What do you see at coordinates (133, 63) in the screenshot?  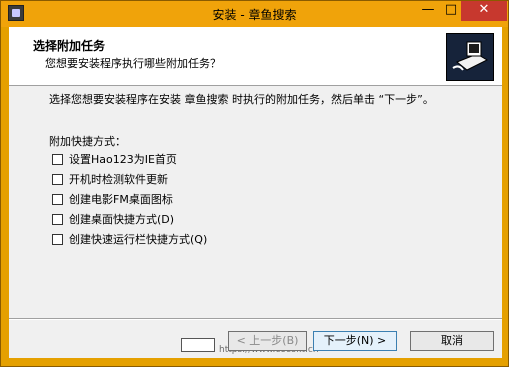 I see `page-subtitle: 您想要安装程序执行哪些附加任务？` at bounding box center [133, 63].